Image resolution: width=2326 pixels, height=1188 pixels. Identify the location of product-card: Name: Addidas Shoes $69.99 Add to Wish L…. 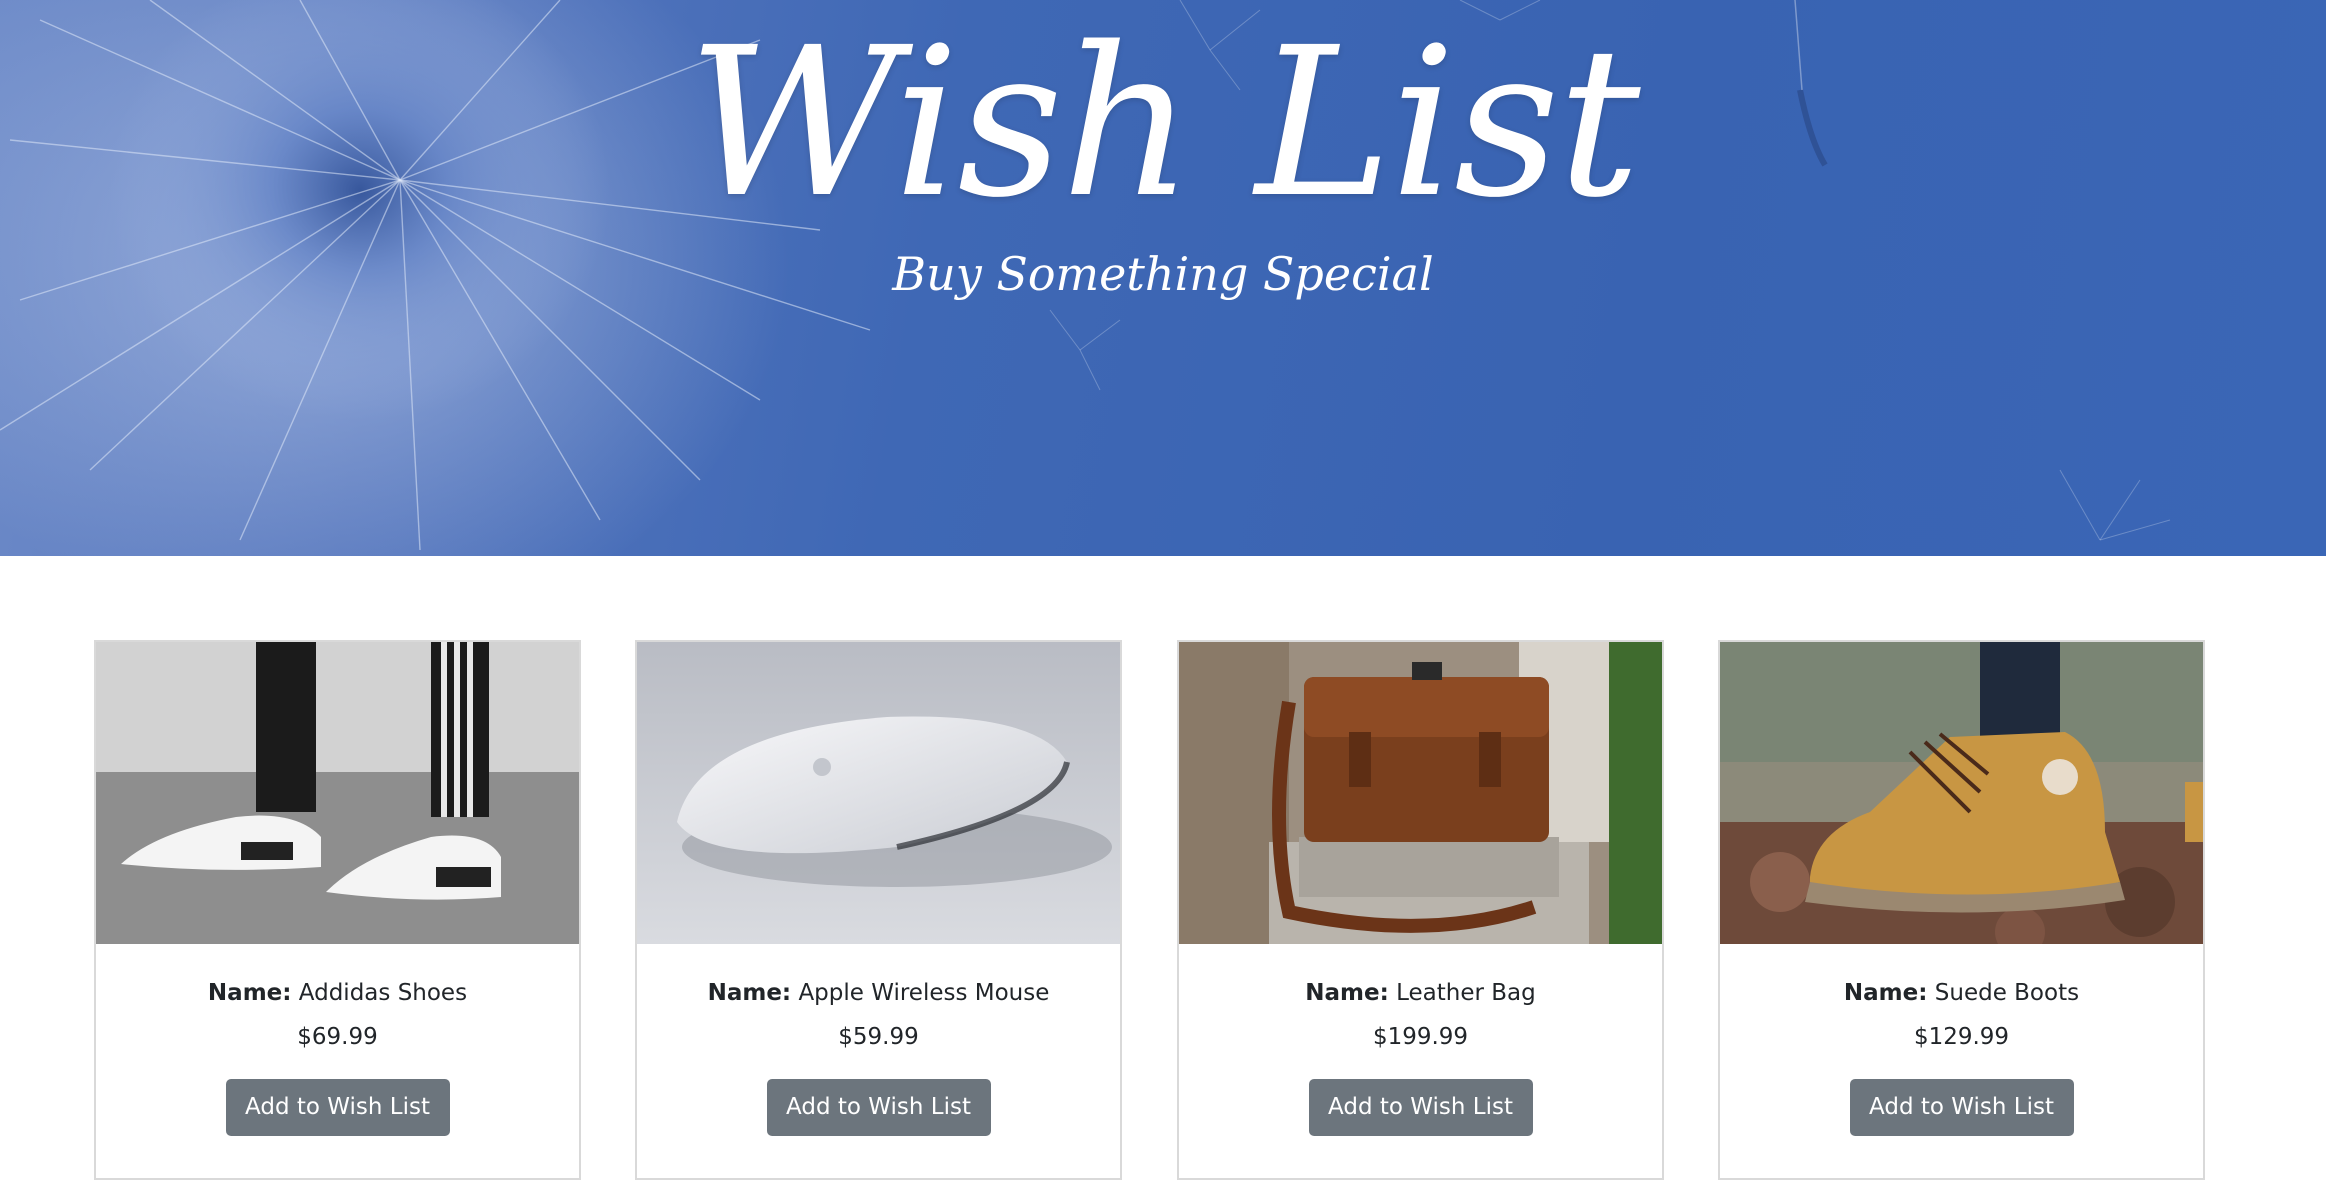
(337, 910).